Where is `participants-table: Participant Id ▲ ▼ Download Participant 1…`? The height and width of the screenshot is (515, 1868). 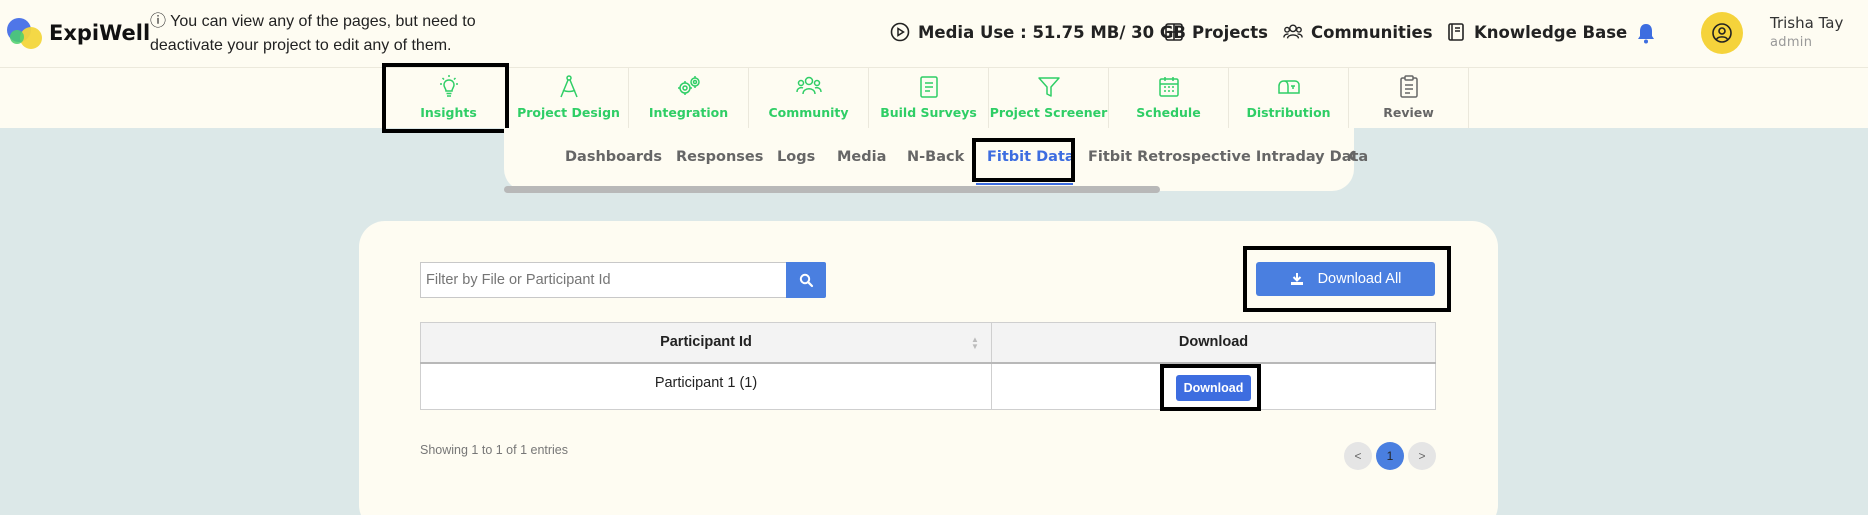 participants-table: Participant Id ▲ ▼ Download Participant 1… is located at coordinates (928, 366).